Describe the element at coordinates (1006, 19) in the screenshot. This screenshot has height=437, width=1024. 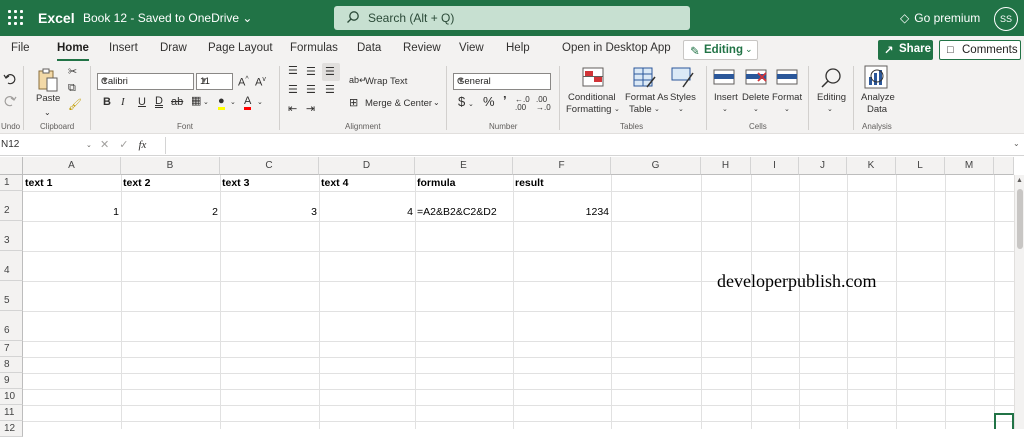
I see `avatar: SS` at that location.